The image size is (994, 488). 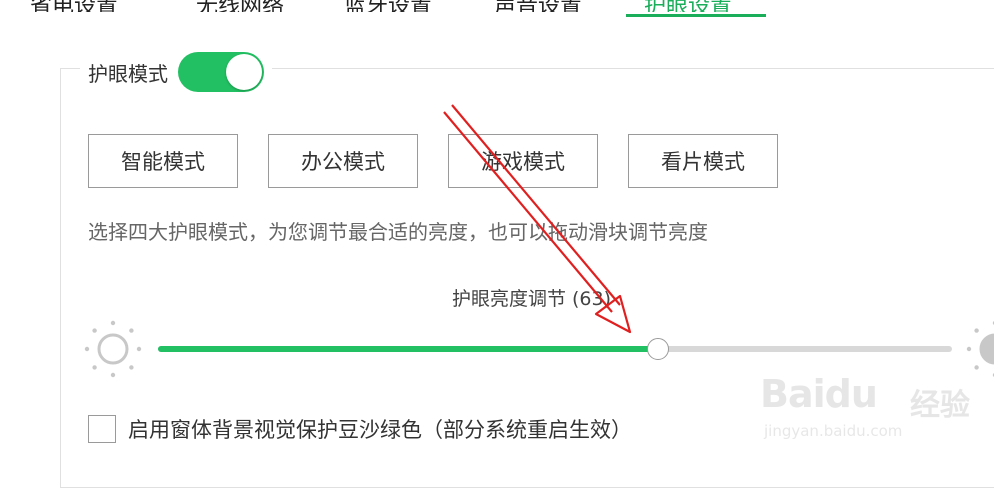 What do you see at coordinates (398, 232) in the screenshot?
I see `mode-description: 选择四大护眼模式，为您调节最合适的亮度，也可以拖动滑块调节亮度` at bounding box center [398, 232].